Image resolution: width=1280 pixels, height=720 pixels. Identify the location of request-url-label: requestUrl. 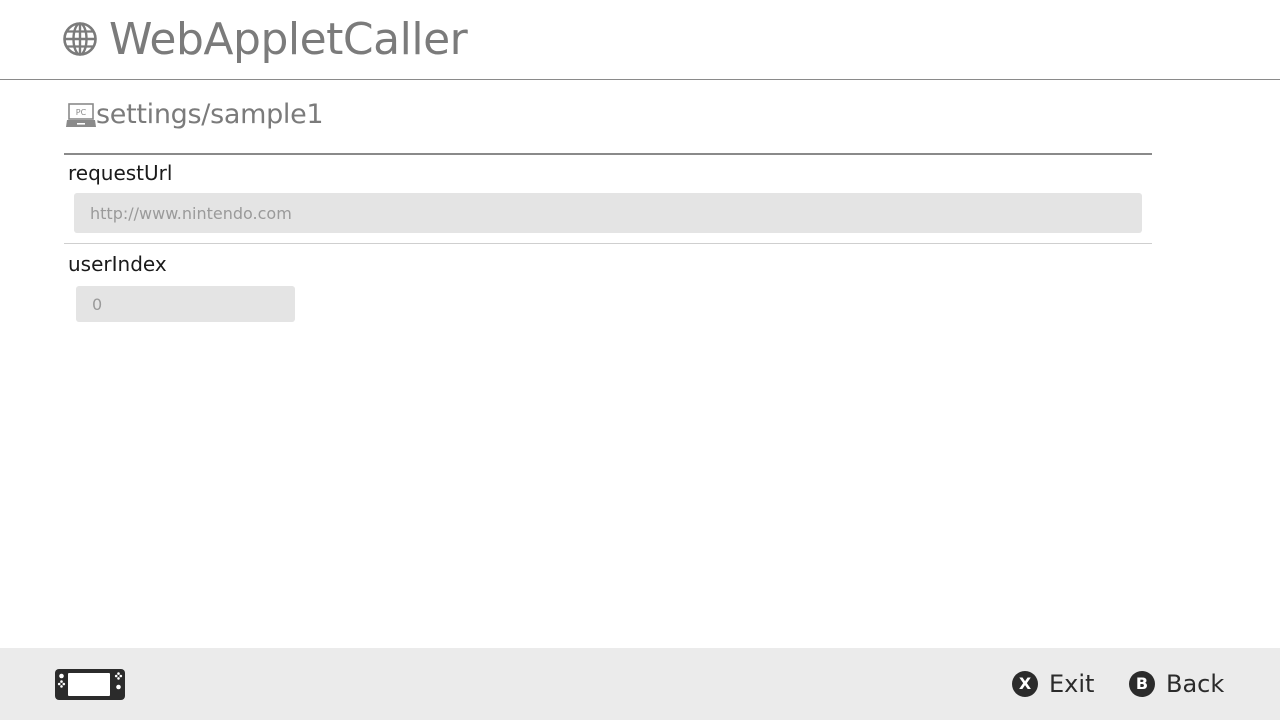
(120, 173).